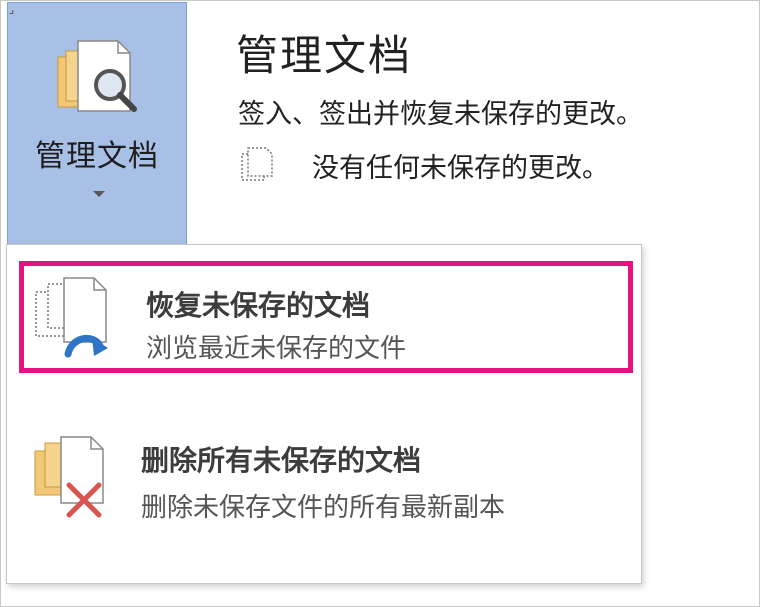 The width and height of the screenshot is (760, 607). I want to click on status-text: 没有任何未保存的更改。, so click(460, 168).